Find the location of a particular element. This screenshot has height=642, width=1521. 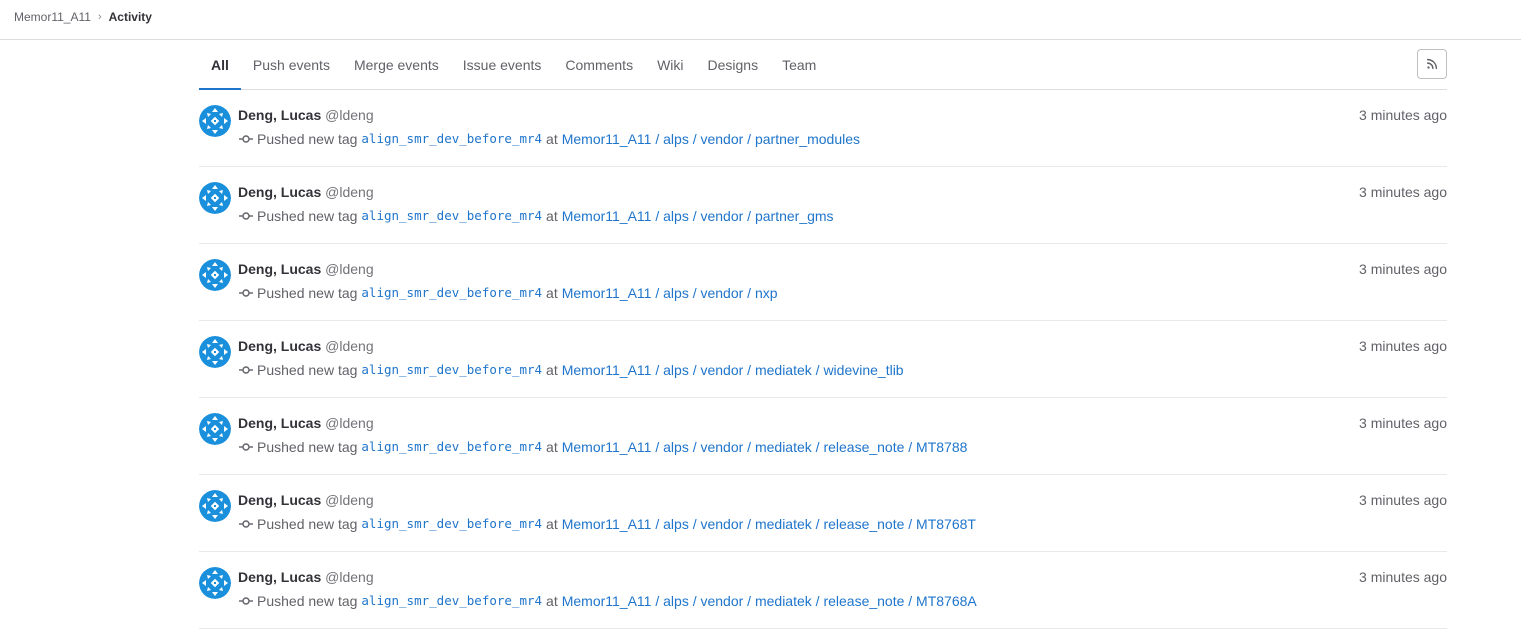

tab-designs: Designs is located at coordinates (733, 65).